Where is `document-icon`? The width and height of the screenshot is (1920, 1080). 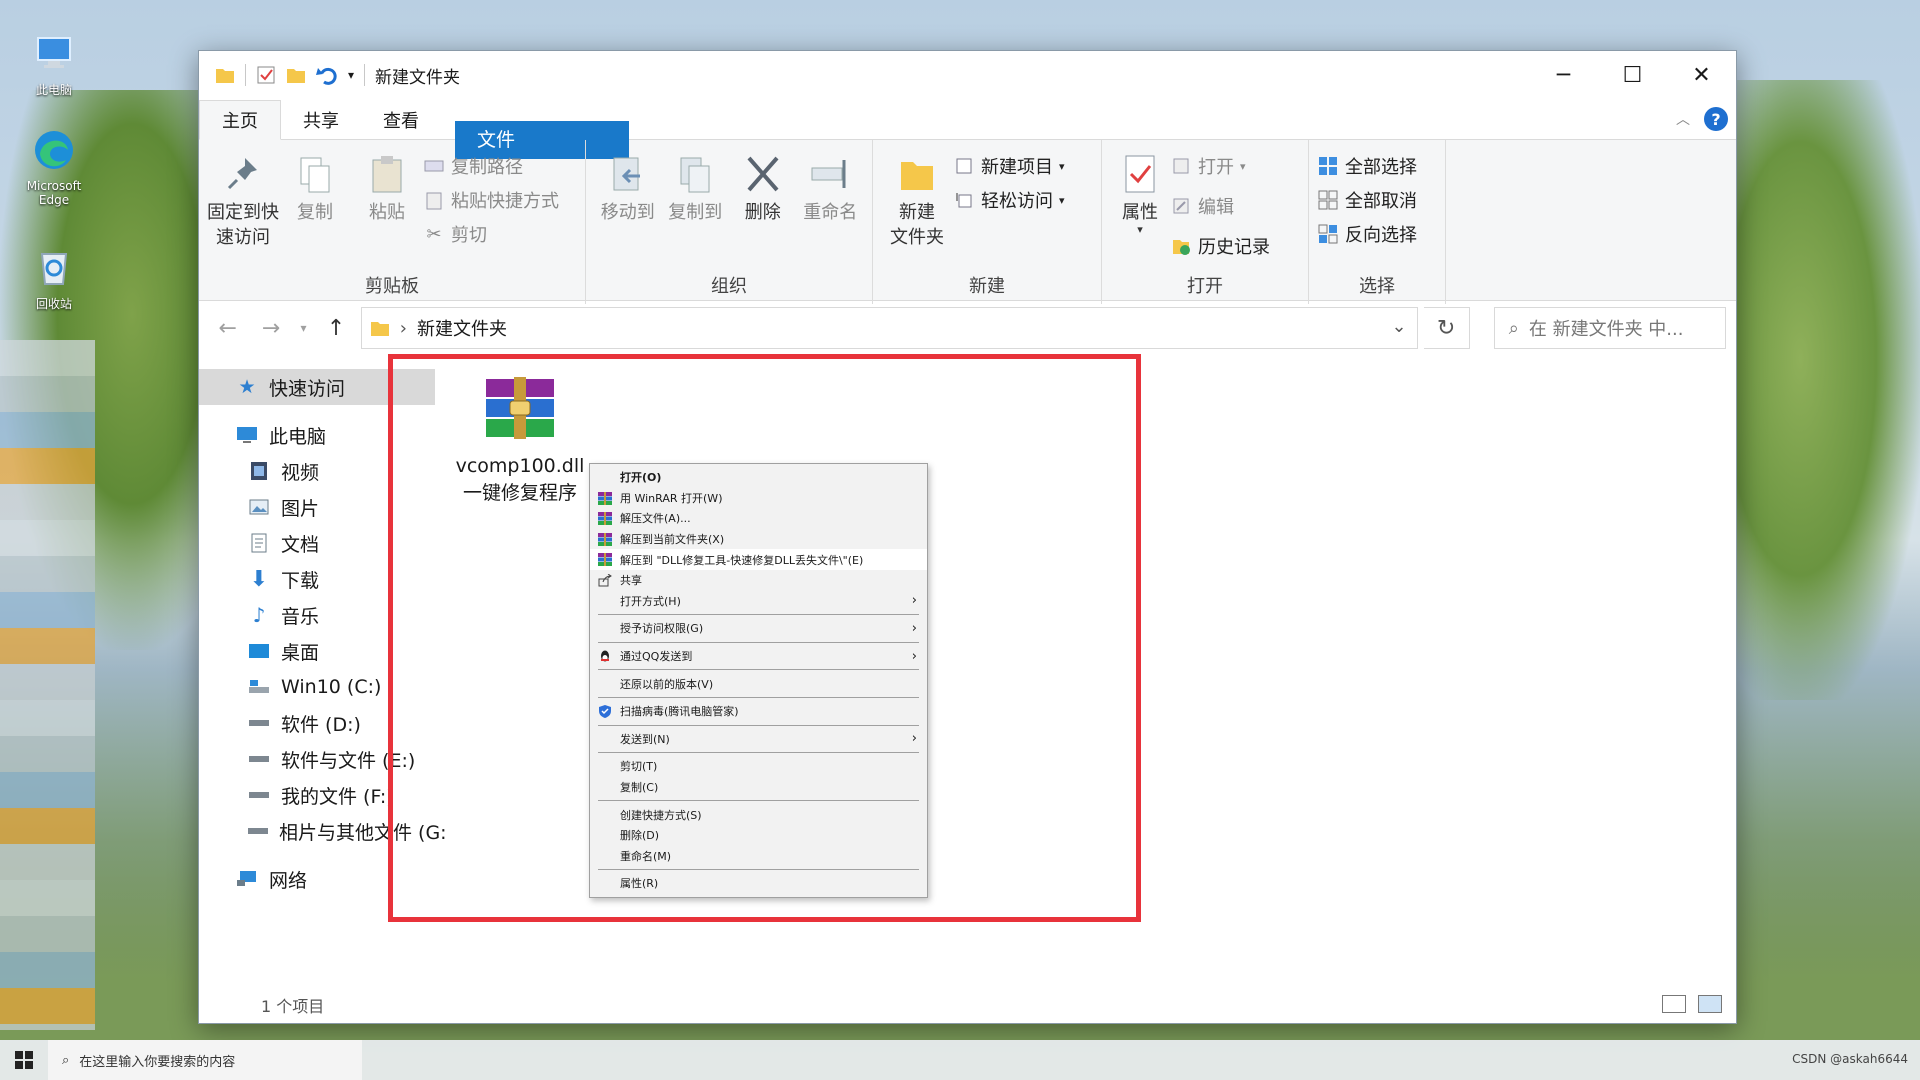 document-icon is located at coordinates (259, 543).